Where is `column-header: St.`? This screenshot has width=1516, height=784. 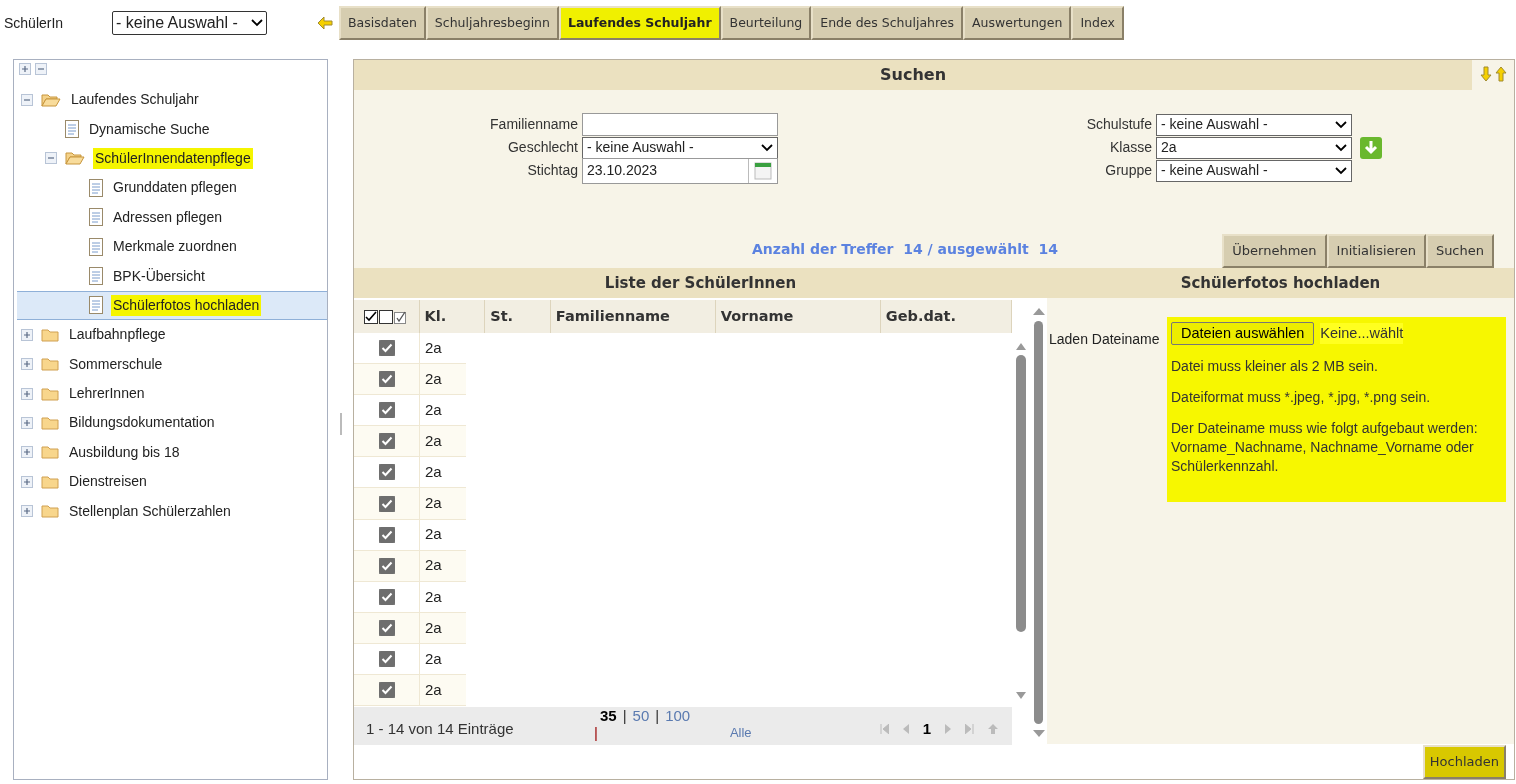 column-header: St. is located at coordinates (518, 316).